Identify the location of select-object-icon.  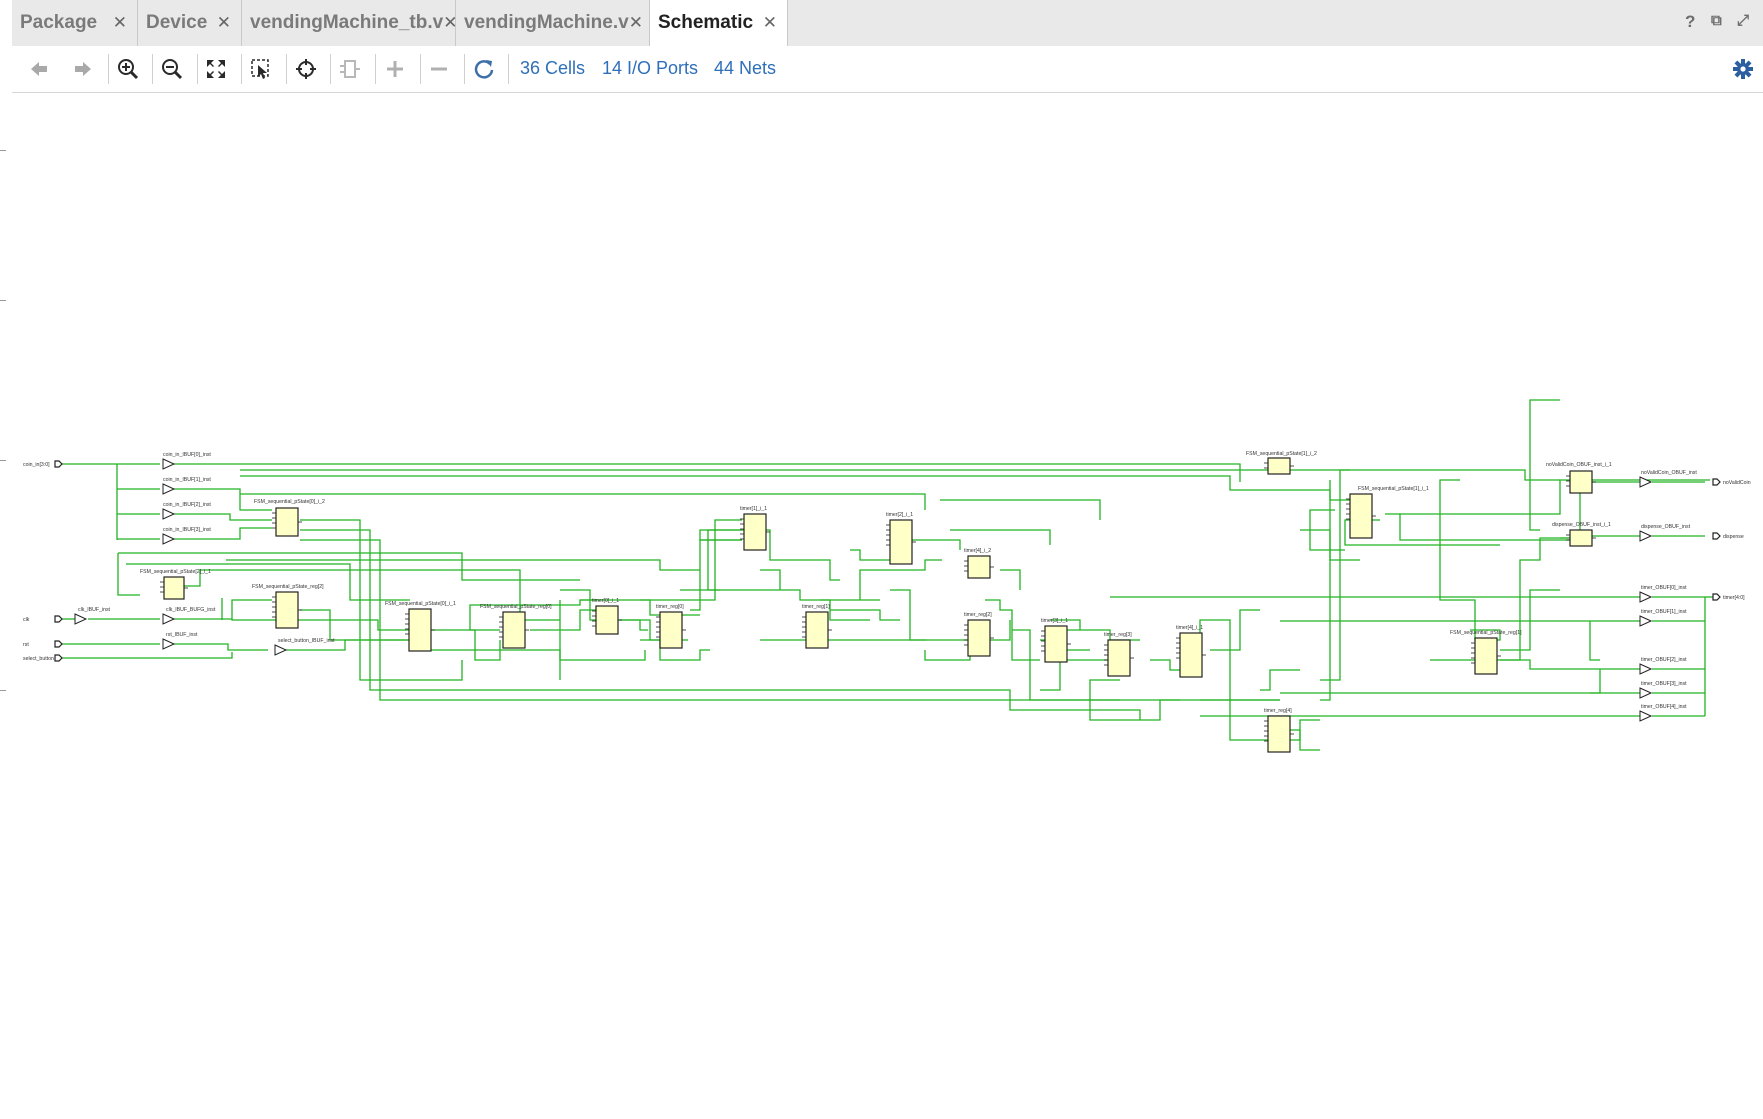
(306, 69).